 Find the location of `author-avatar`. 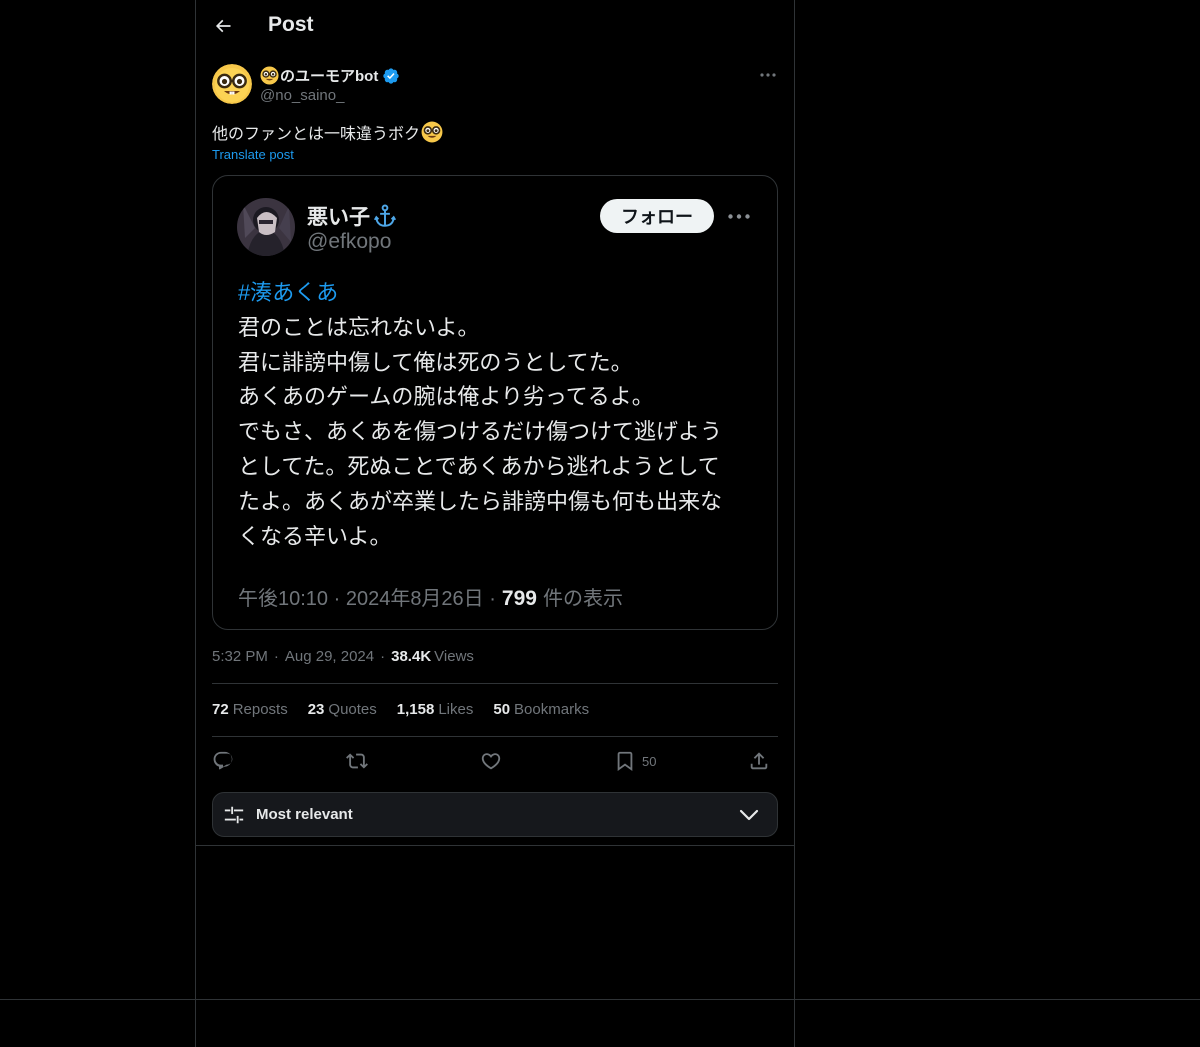

author-avatar is located at coordinates (232, 84).